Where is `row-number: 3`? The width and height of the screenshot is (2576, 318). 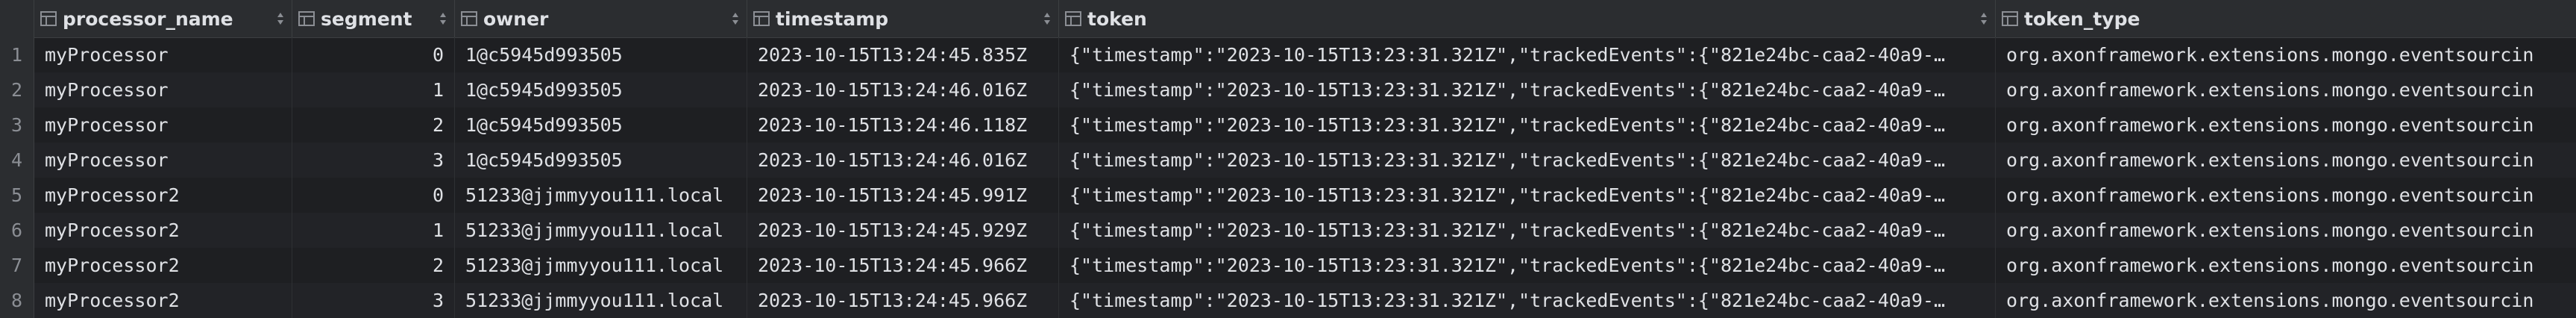
row-number: 3 is located at coordinates (17, 125).